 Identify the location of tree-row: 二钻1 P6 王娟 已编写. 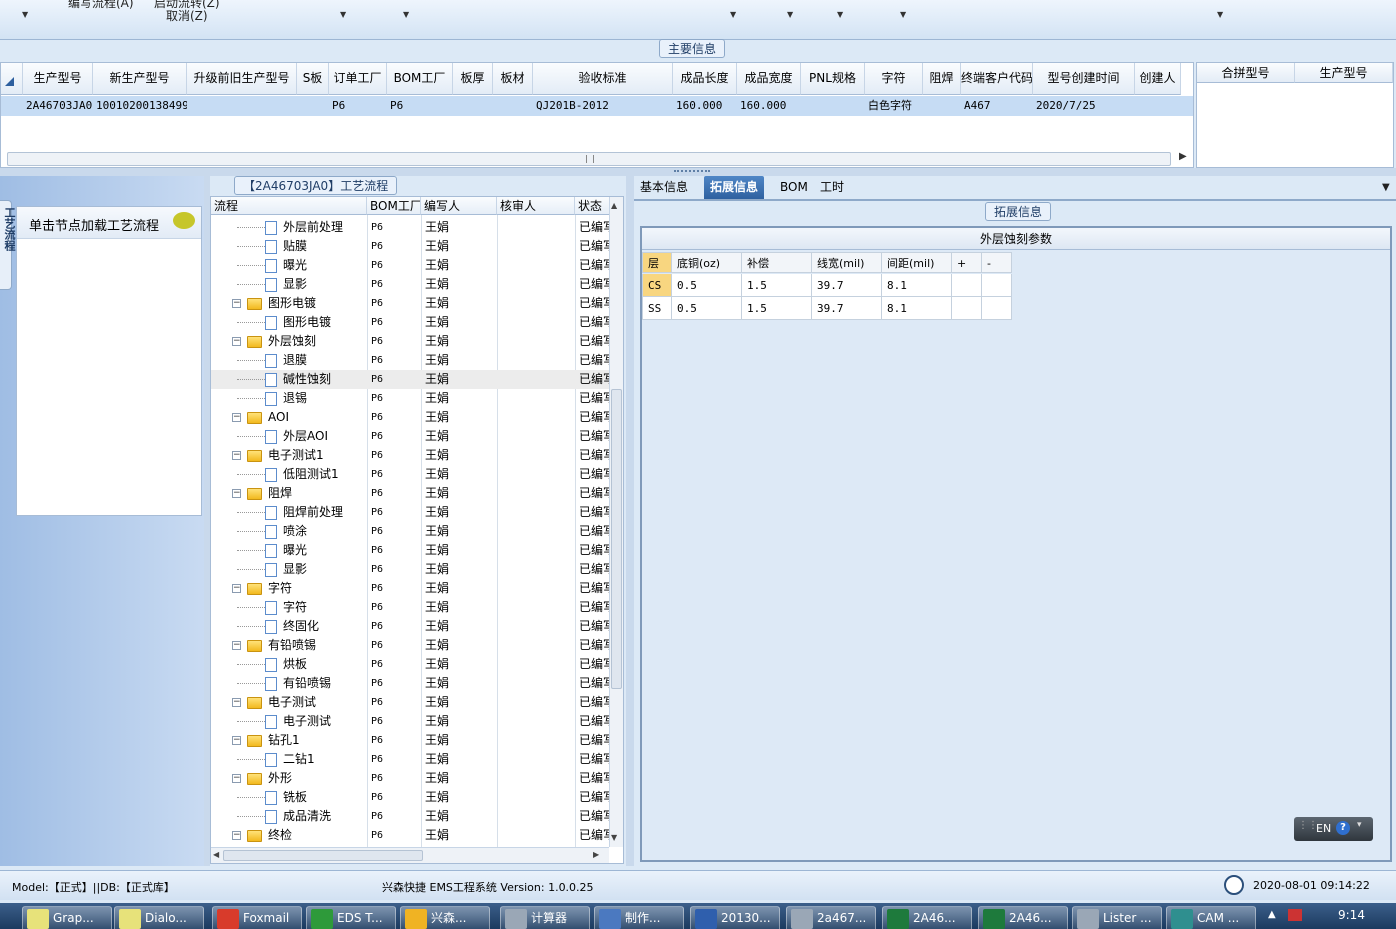
(411, 759).